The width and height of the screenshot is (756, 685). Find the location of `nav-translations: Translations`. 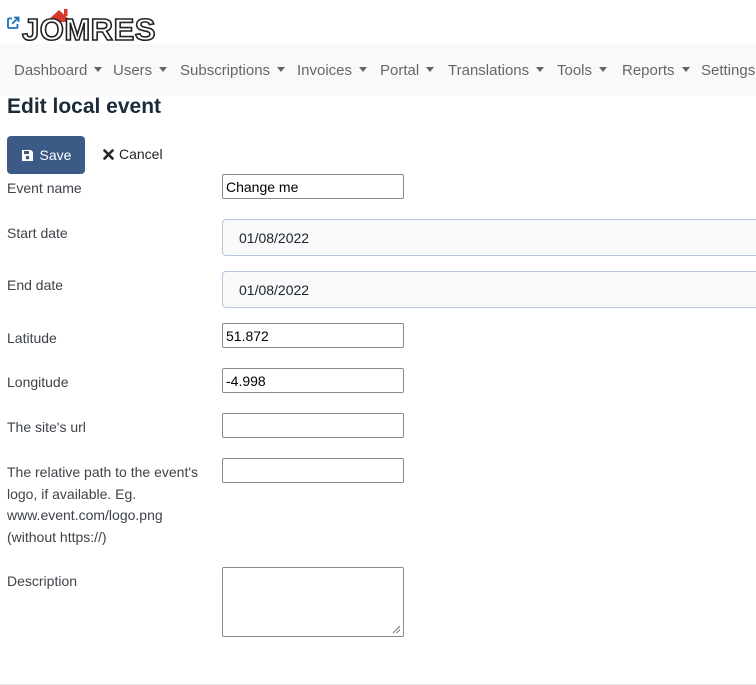

nav-translations: Translations is located at coordinates (496, 70).